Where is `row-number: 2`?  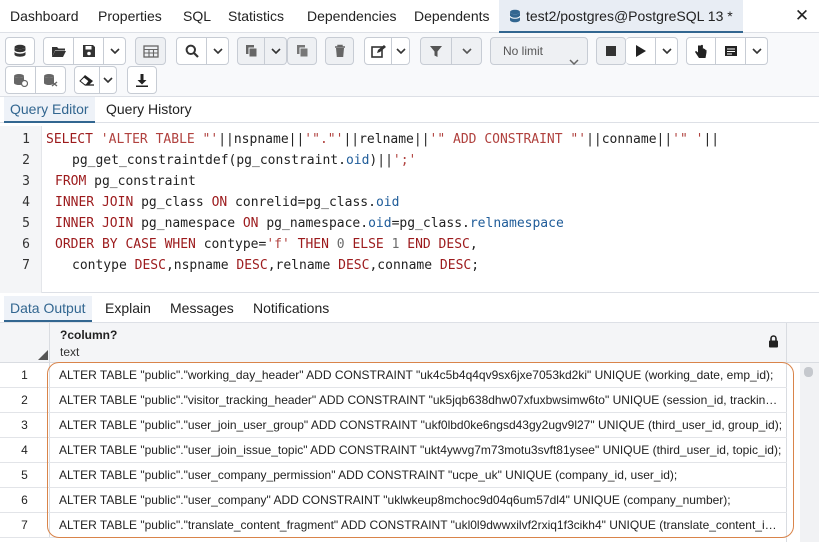
row-number: 2 is located at coordinates (25, 400).